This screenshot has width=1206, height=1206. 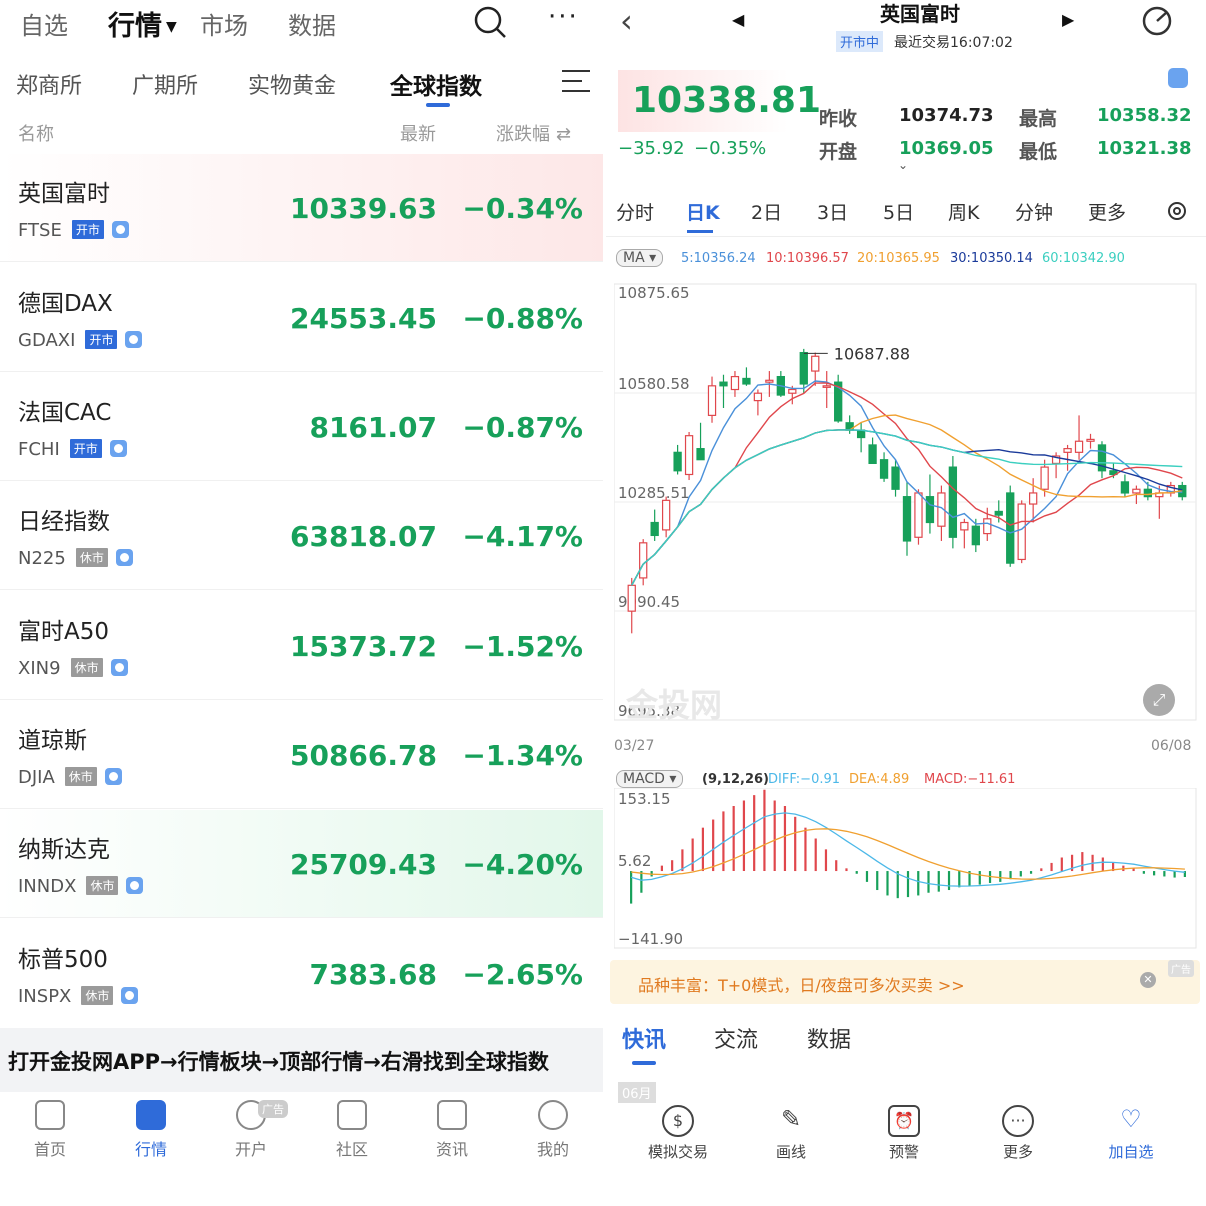 What do you see at coordinates (135, 26) in the screenshot?
I see `tab-quotes-label: 行情` at bounding box center [135, 26].